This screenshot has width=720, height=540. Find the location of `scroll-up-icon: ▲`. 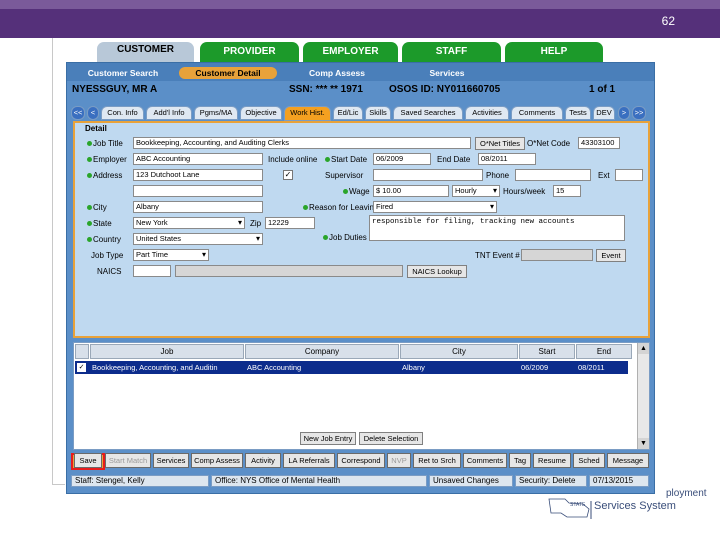

scroll-up-icon: ▲ is located at coordinates (643, 348).